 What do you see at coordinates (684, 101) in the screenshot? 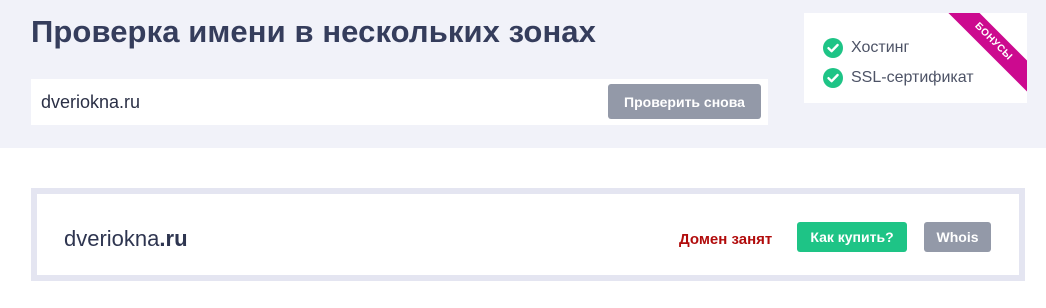
I see `check-again-button: Проверить снова` at bounding box center [684, 101].